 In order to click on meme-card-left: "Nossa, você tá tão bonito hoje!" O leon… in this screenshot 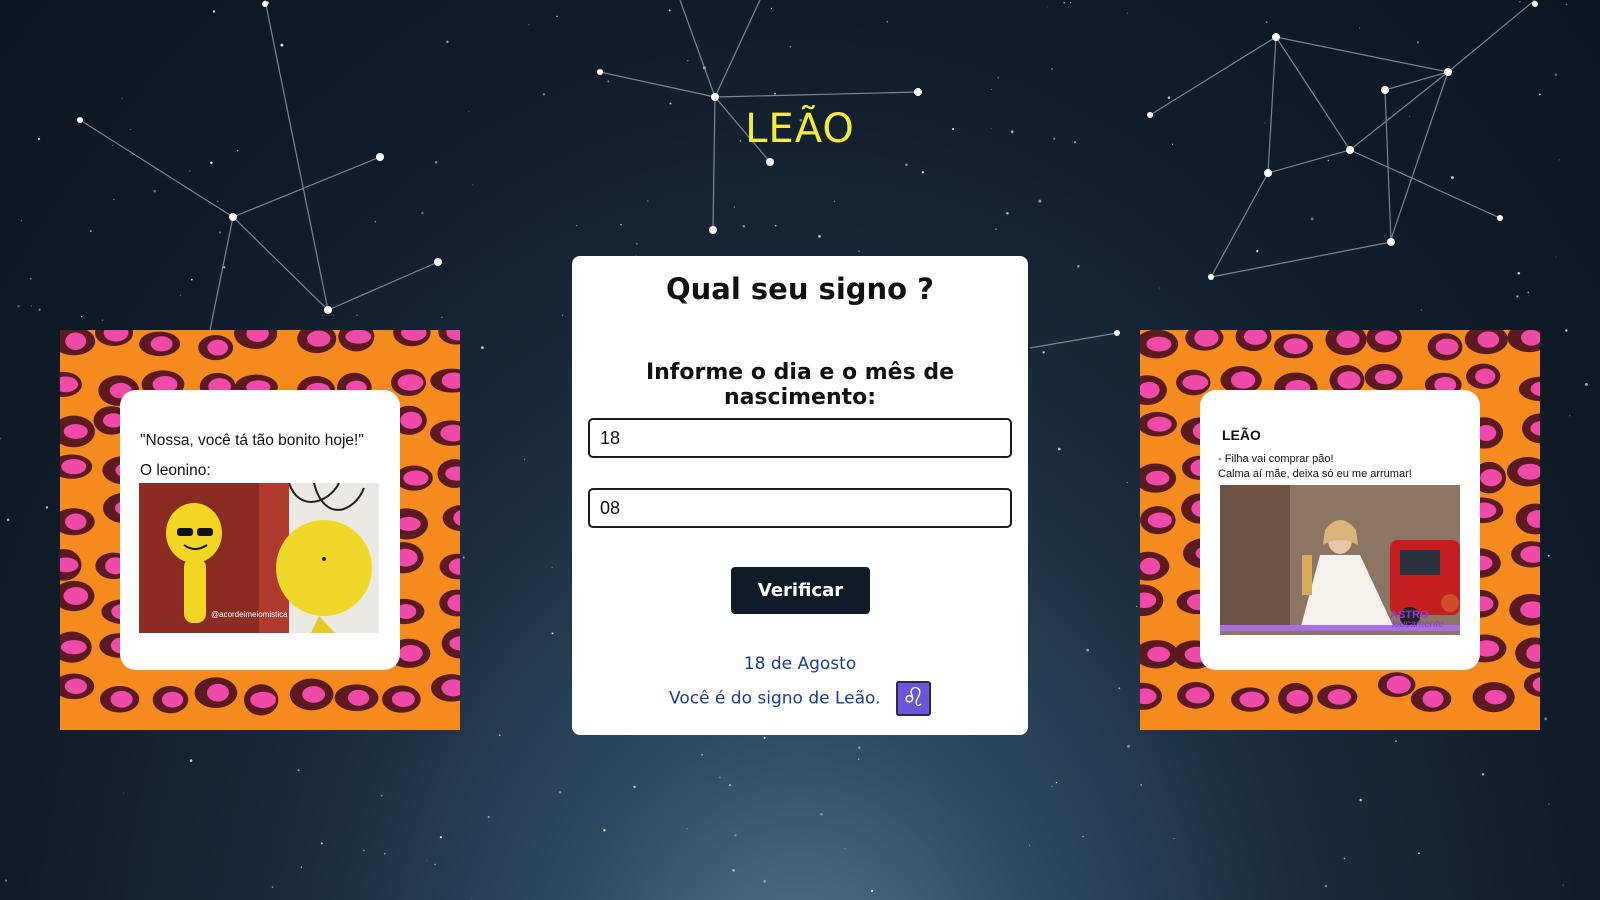, I will do `click(260, 530)`.